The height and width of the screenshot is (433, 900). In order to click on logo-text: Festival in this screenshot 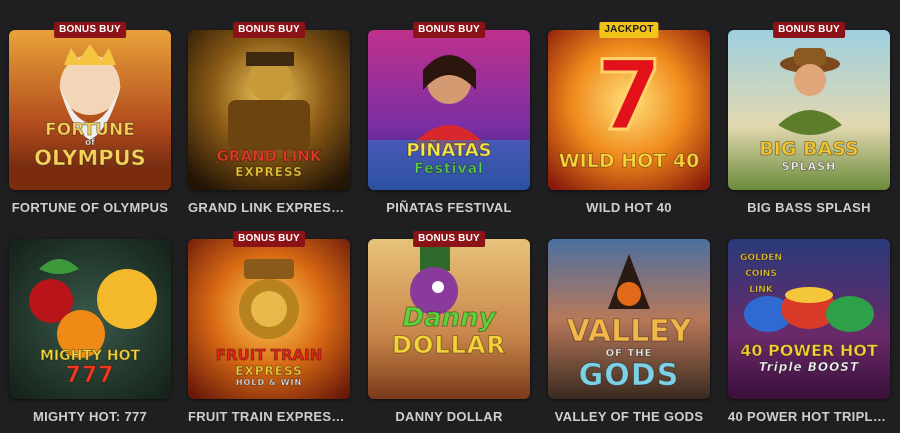, I will do `click(449, 169)`.